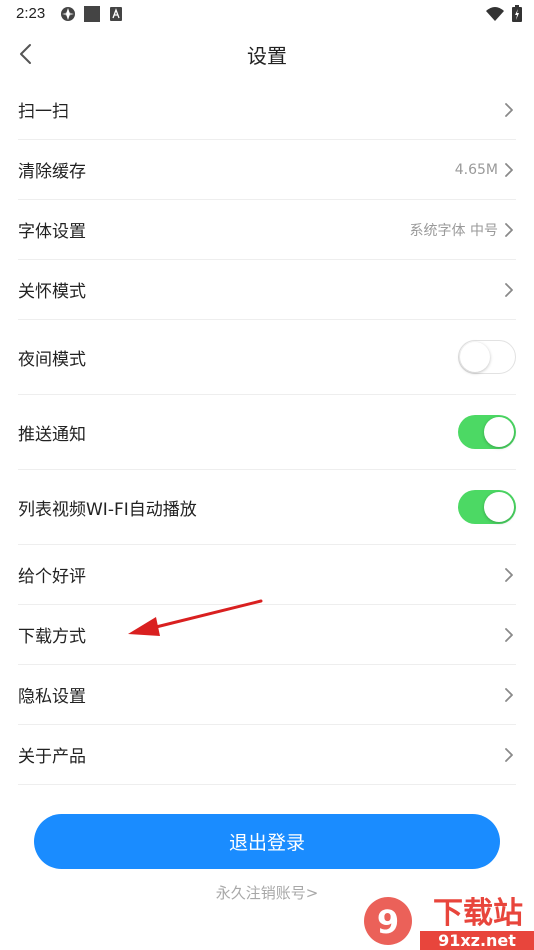  What do you see at coordinates (52, 637) in the screenshot?
I see `settings-item-label: 下载方式` at bounding box center [52, 637].